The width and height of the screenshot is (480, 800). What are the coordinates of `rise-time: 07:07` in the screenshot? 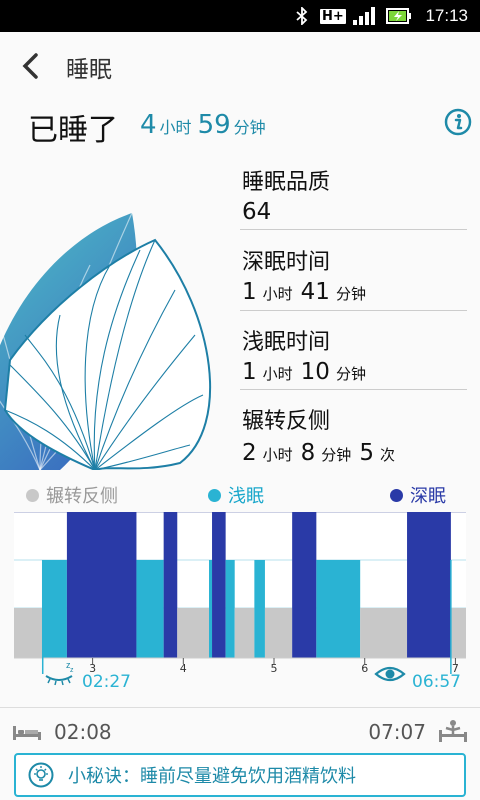 It's located at (418, 732).